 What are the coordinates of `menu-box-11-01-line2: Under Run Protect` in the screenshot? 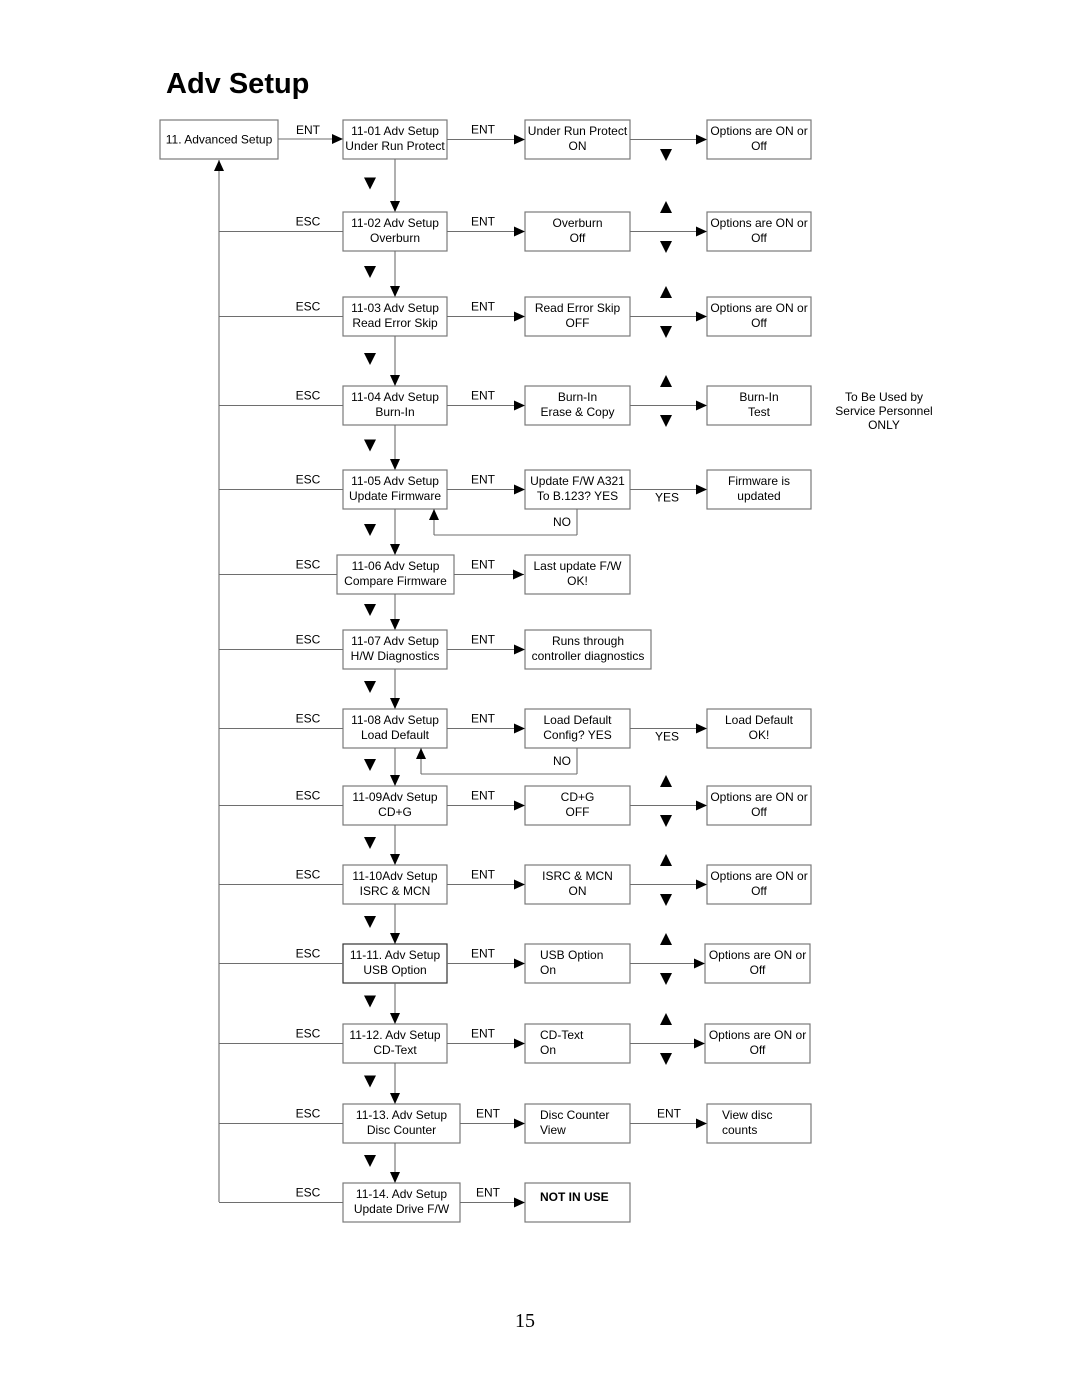 It's located at (395, 146).